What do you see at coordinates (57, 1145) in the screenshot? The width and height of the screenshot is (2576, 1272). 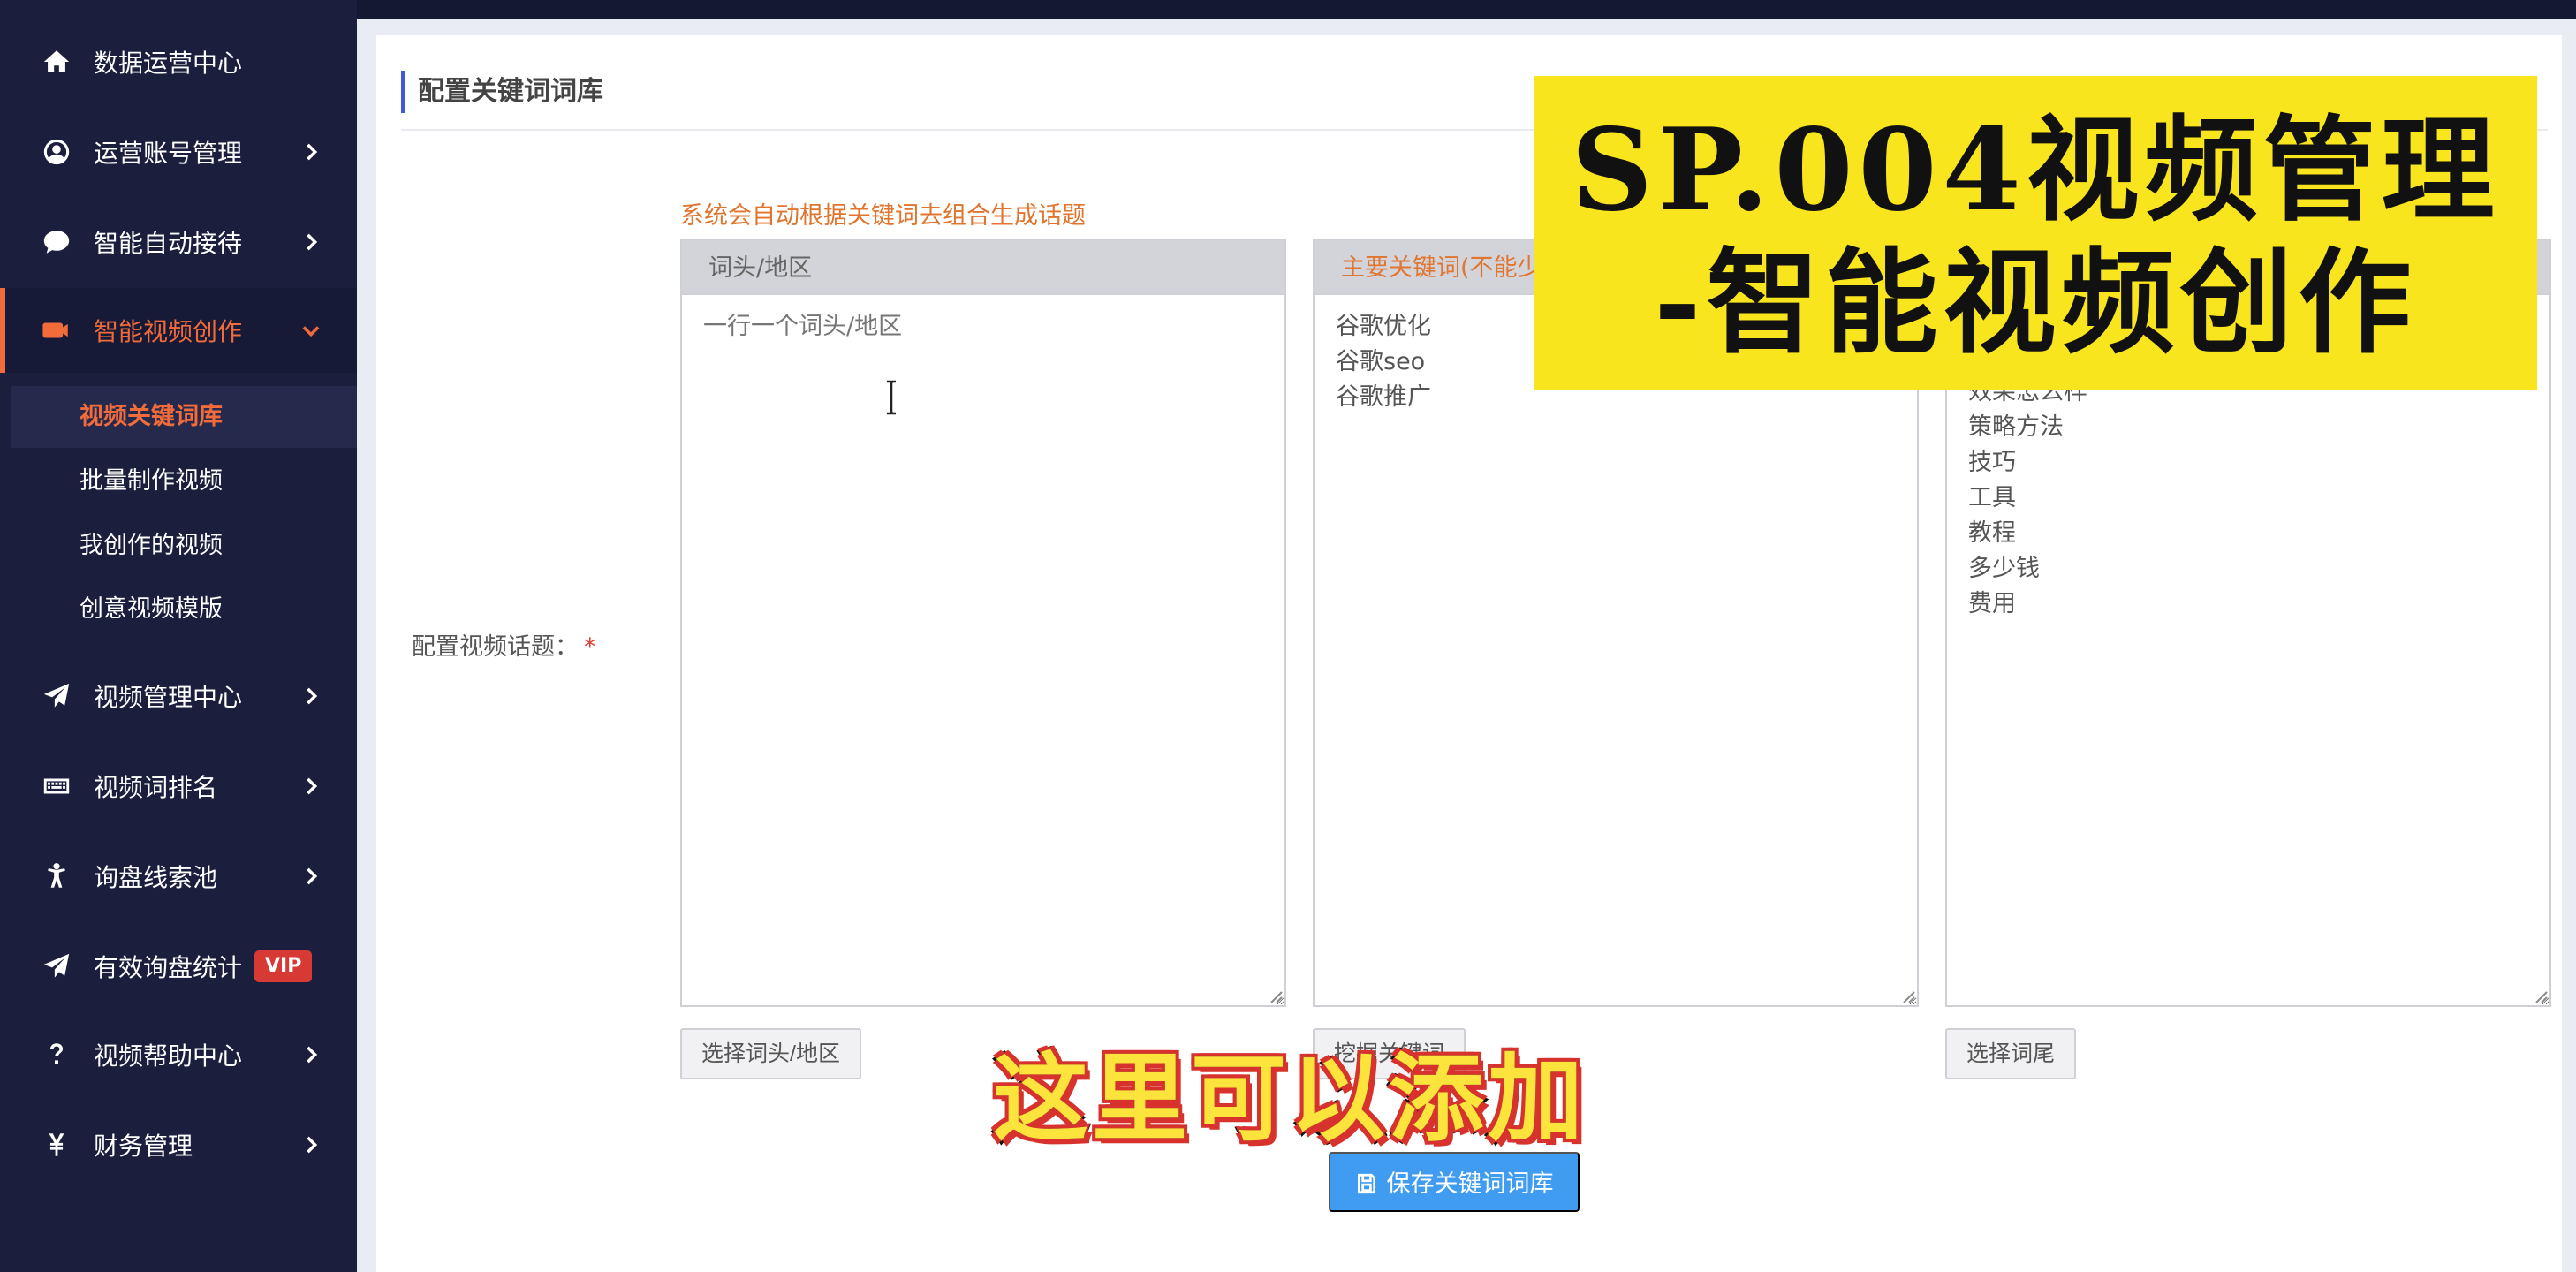 I see `yen-icon` at bounding box center [57, 1145].